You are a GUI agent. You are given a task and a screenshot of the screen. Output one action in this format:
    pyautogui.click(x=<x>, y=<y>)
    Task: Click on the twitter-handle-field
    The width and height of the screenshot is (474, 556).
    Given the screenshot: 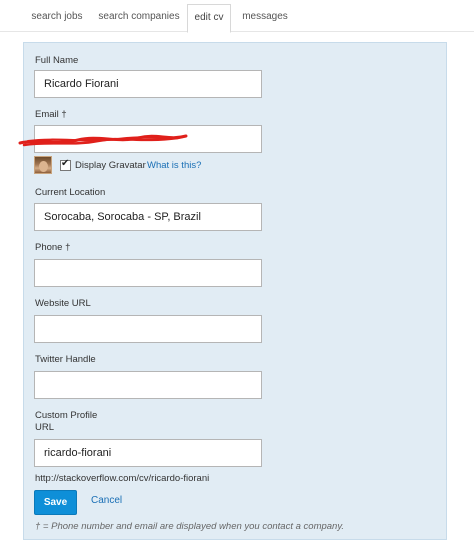 What is the action you would take?
    pyautogui.click(x=148, y=385)
    